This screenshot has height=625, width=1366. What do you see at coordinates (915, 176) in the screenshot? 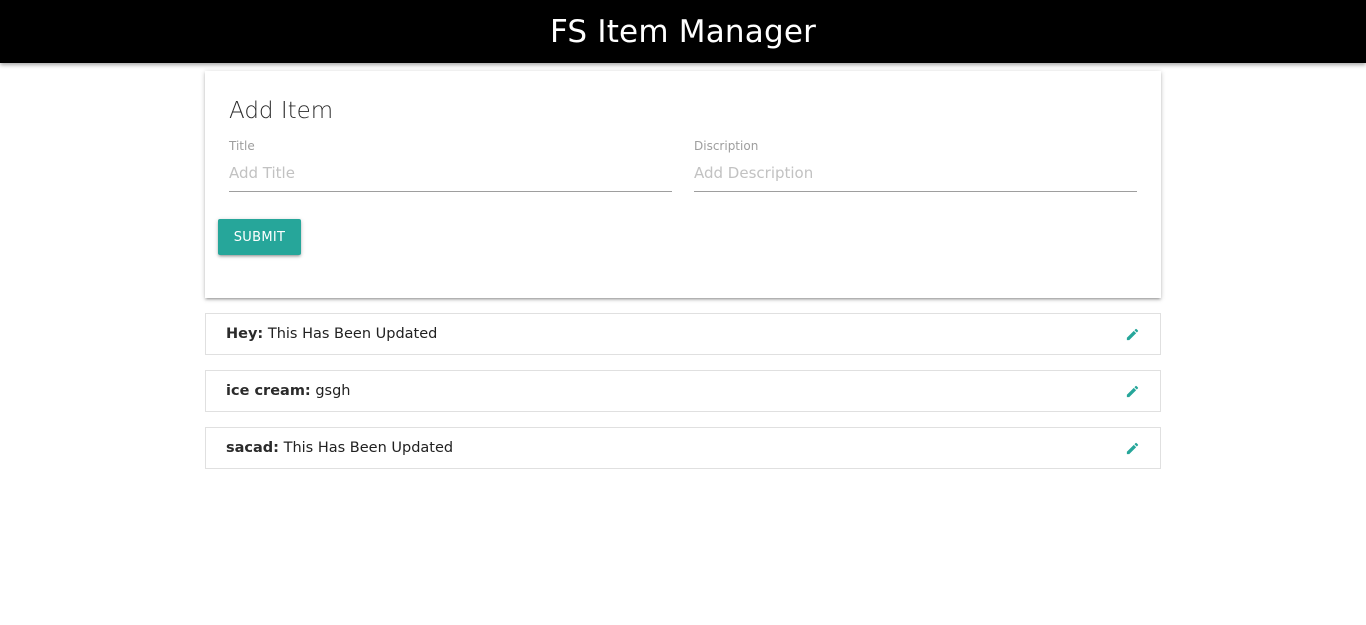
I see `description-input` at bounding box center [915, 176].